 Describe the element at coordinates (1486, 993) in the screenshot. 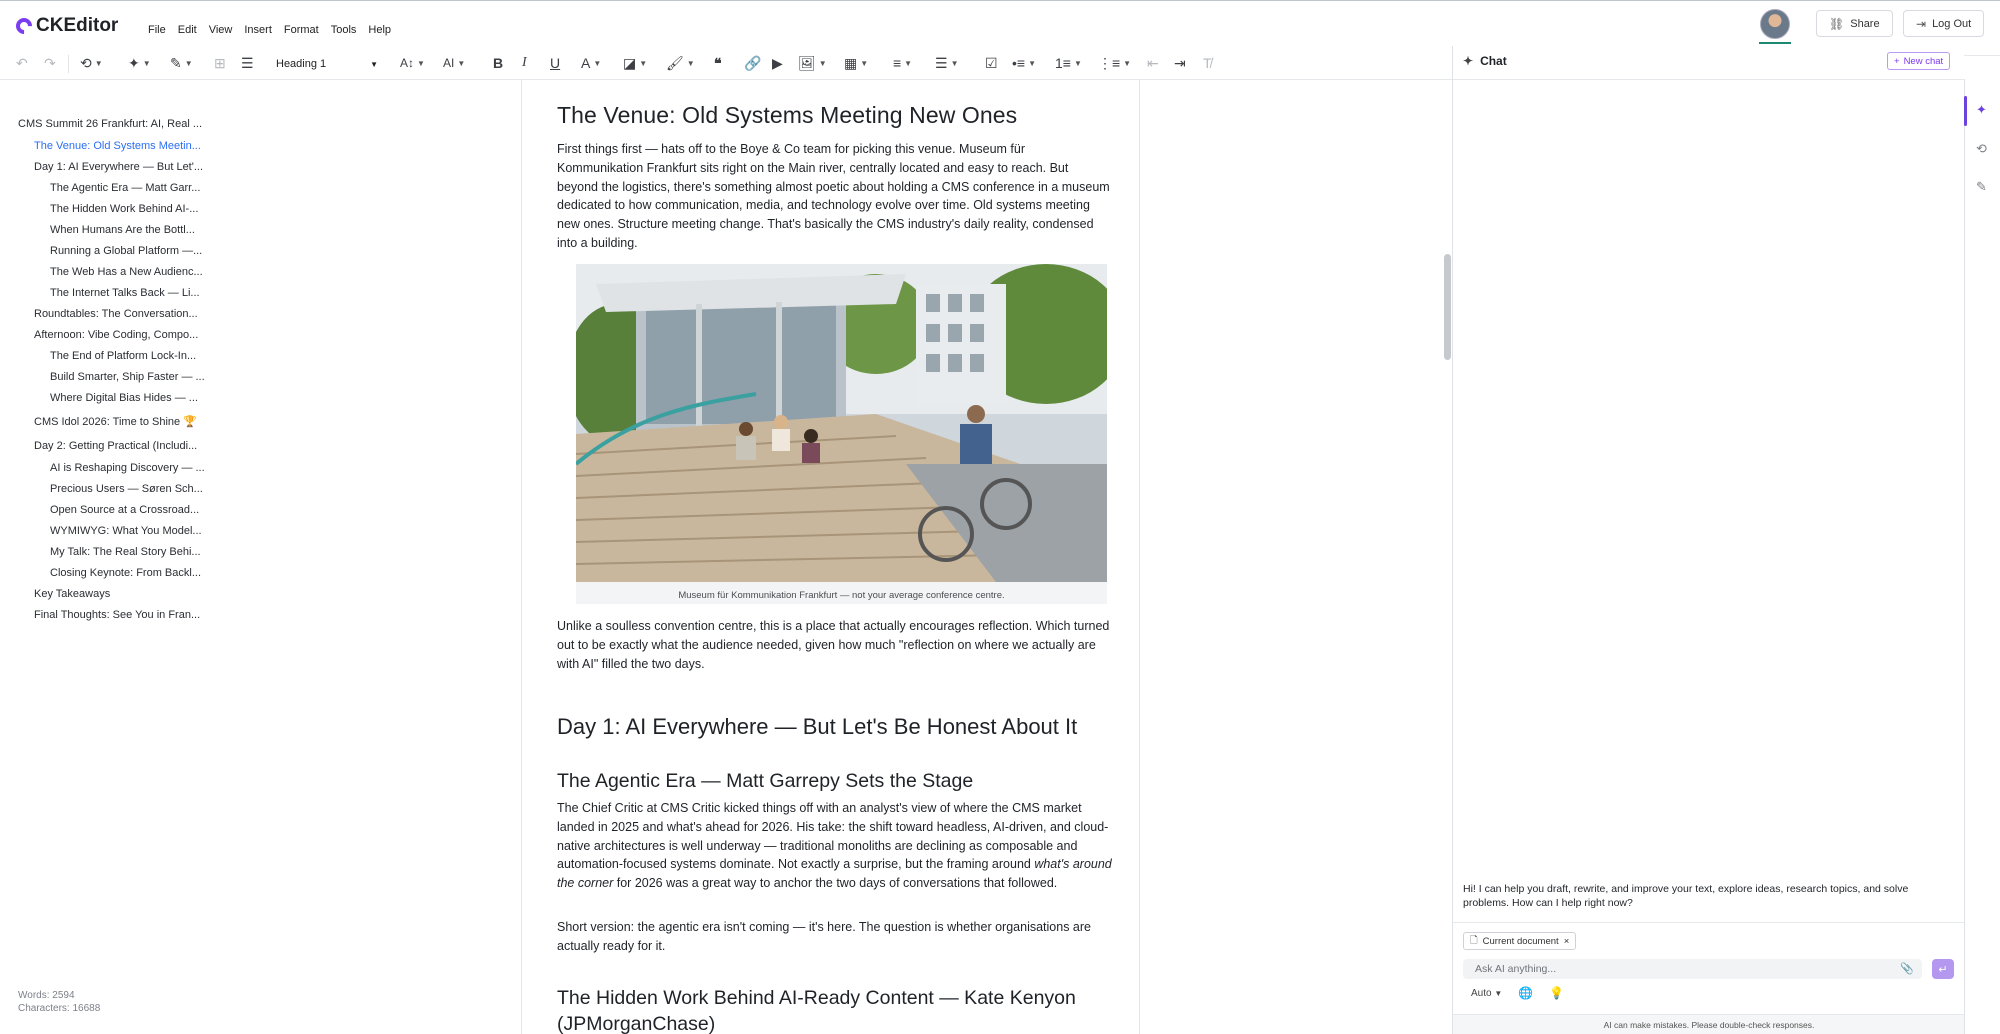

I see `model-select: Auto ▼` at that location.